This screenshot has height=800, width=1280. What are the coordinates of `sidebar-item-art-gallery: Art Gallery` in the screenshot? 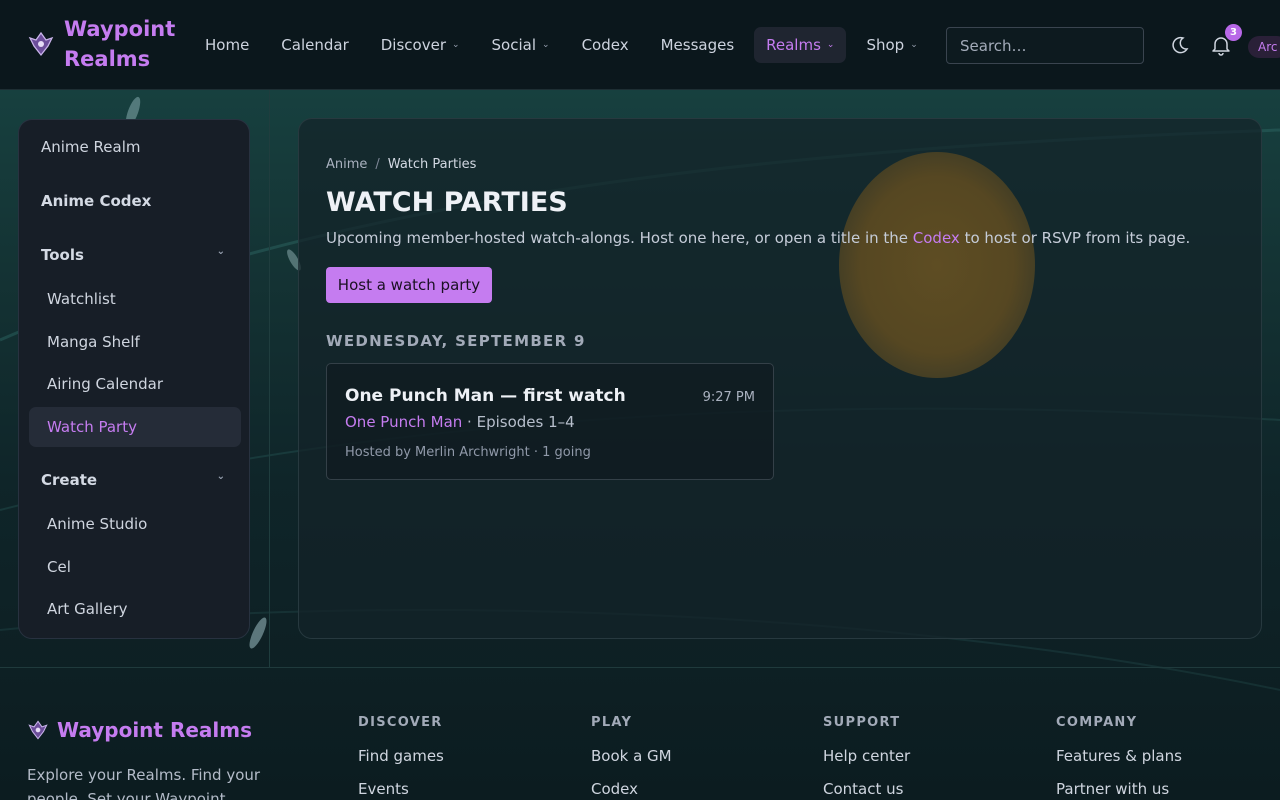 It's located at (135, 609).